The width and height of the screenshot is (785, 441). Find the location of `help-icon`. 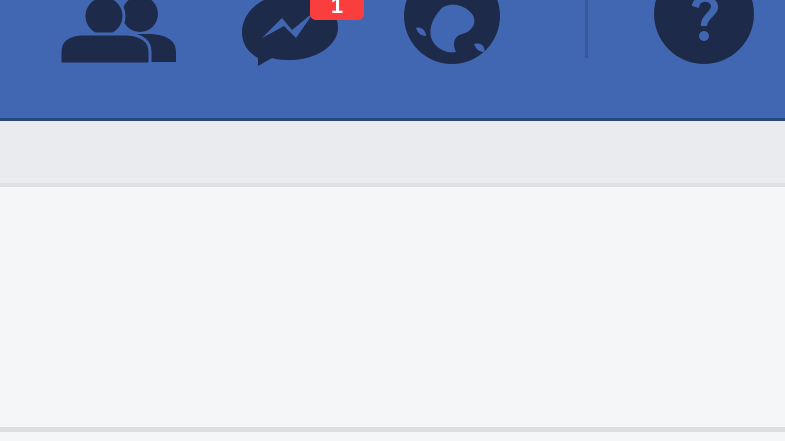

help-icon is located at coordinates (705, 33).